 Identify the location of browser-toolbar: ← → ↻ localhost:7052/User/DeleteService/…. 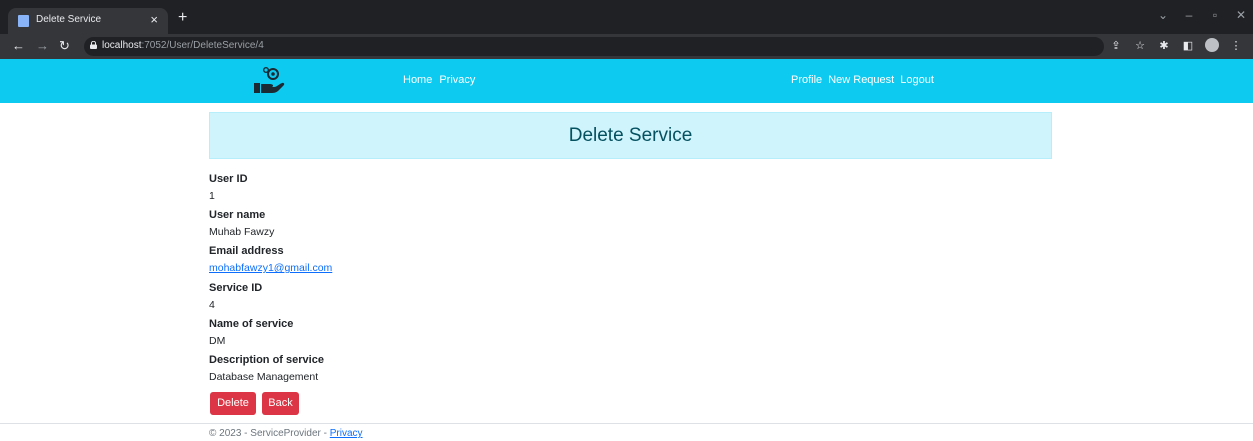
(626, 46).